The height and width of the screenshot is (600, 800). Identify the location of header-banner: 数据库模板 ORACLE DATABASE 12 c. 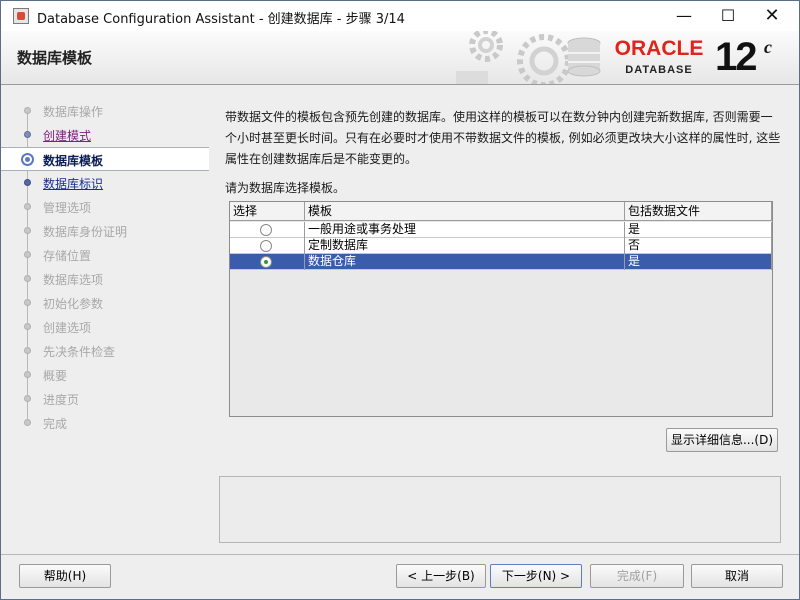
(400, 58).